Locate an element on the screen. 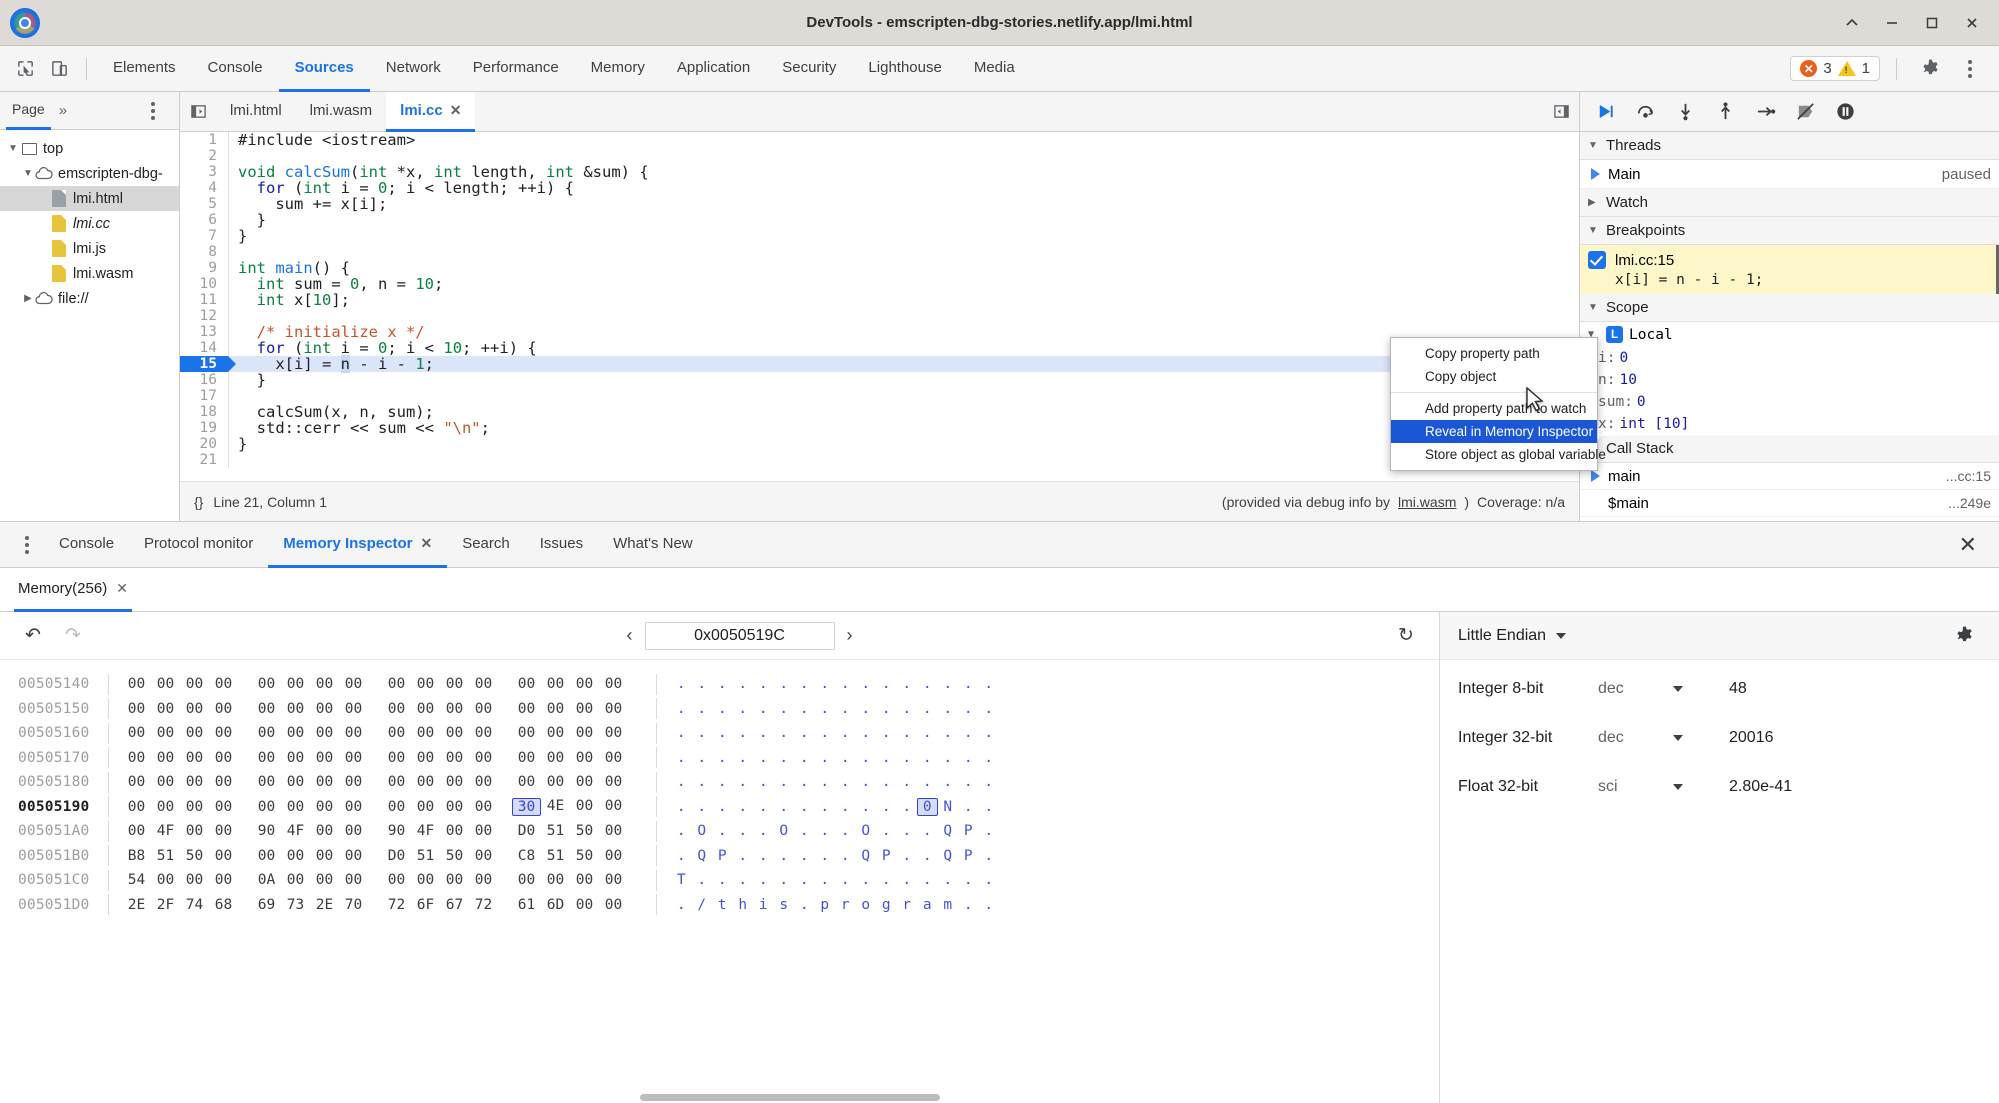  scope-section-header: ▼ Scope is located at coordinates (1789, 308).